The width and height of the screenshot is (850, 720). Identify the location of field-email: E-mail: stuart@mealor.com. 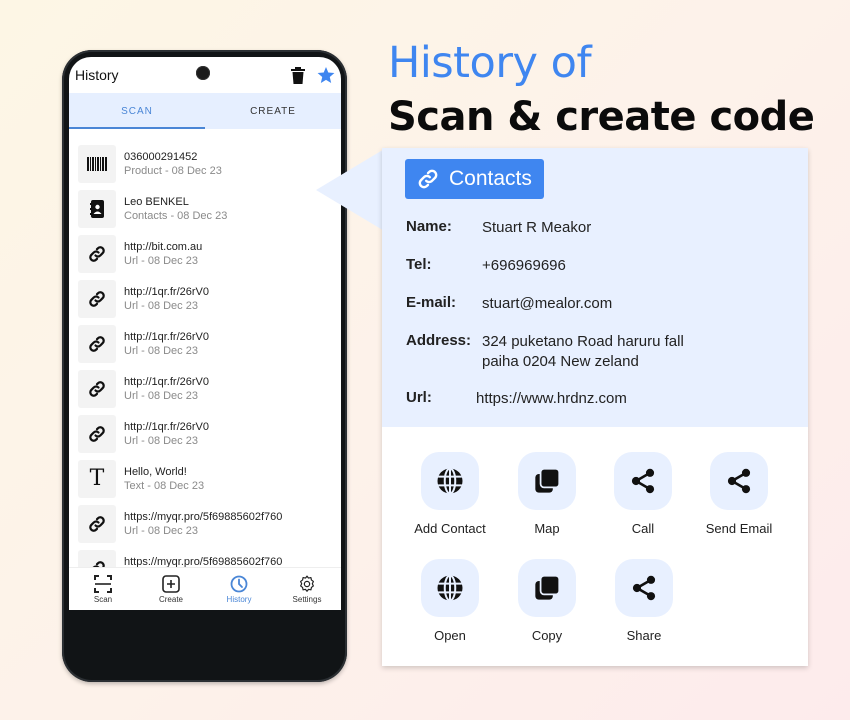
(509, 304).